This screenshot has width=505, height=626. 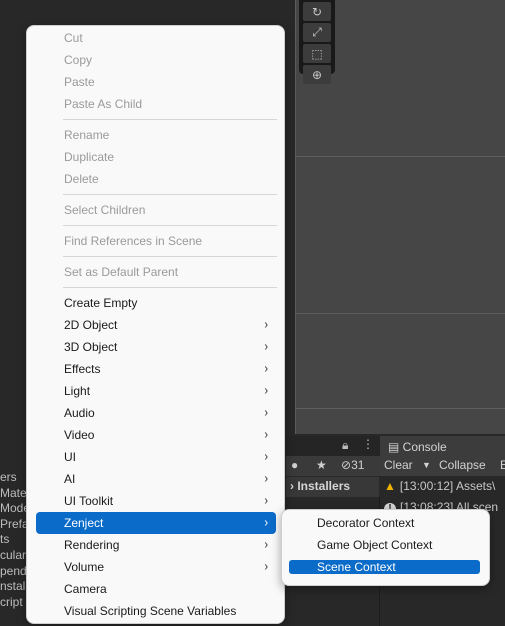 What do you see at coordinates (156, 38) in the screenshot?
I see `menu-item-cut: Cut` at bounding box center [156, 38].